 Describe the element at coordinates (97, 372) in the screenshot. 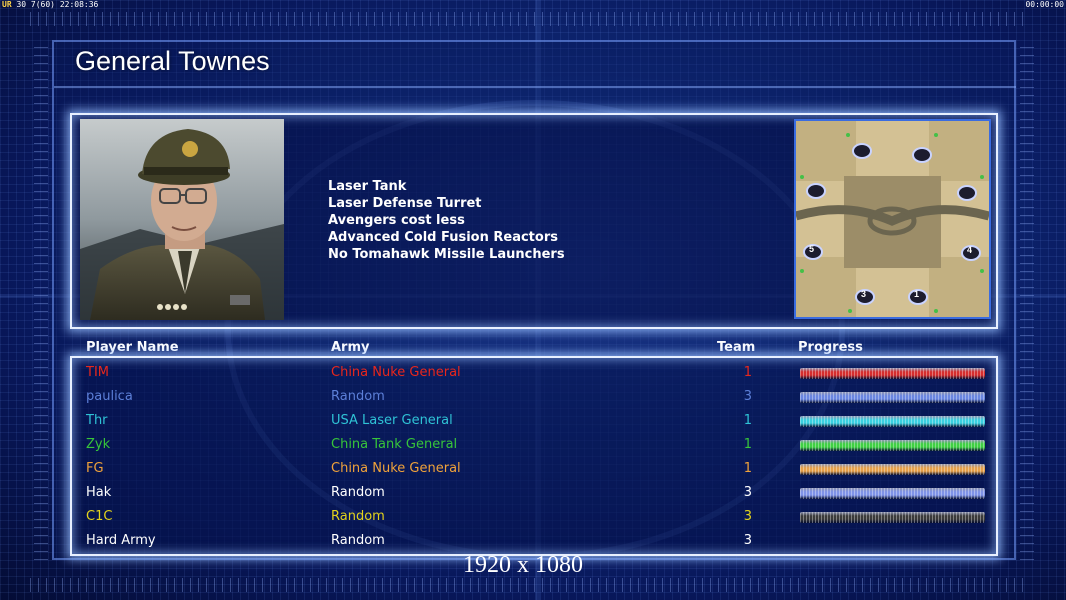

I see `player-name: TIM` at that location.